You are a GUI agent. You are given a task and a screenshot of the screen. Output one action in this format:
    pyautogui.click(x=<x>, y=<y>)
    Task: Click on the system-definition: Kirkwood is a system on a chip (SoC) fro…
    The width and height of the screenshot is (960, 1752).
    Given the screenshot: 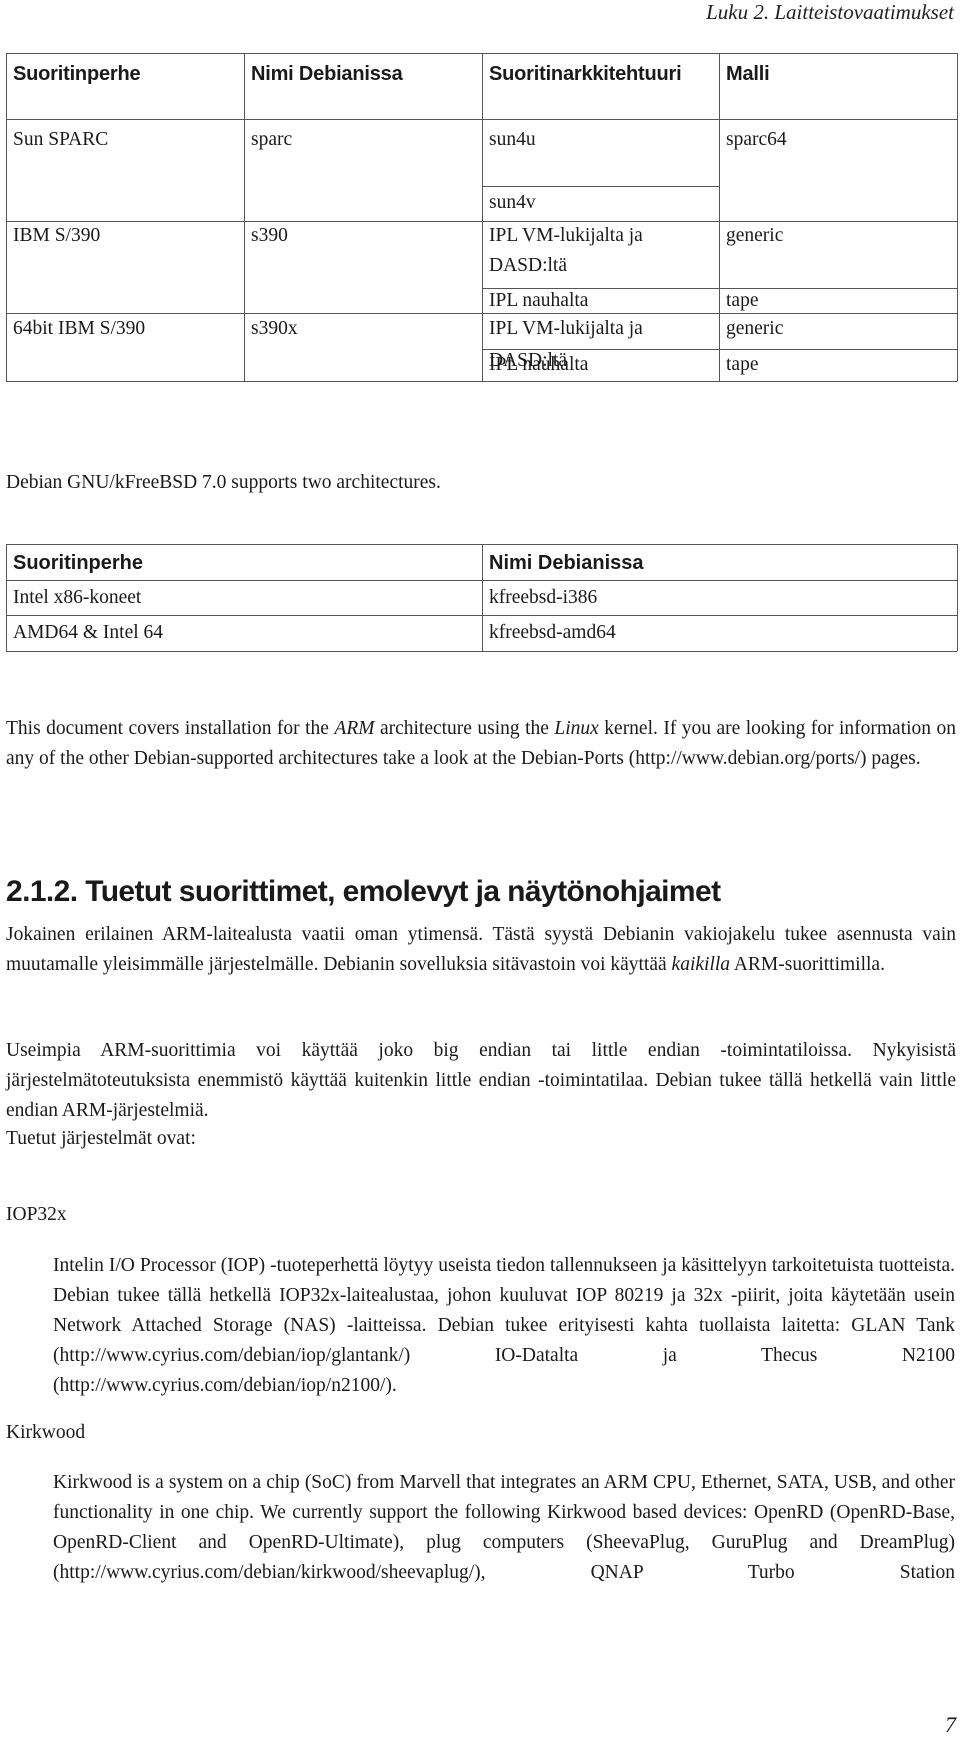 What is the action you would take?
    pyautogui.click(x=504, y=1527)
    